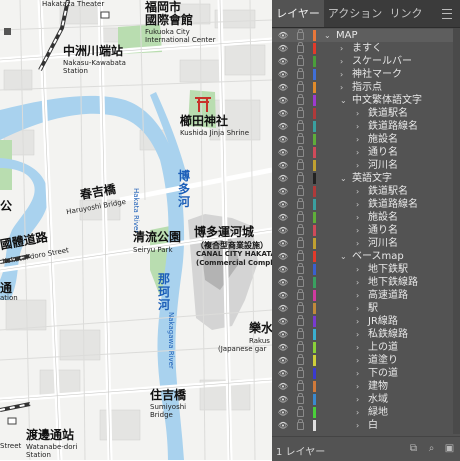 This screenshot has width=460, height=461. I want to click on layer-row: 👁 › 通り名, so click(366, 152).